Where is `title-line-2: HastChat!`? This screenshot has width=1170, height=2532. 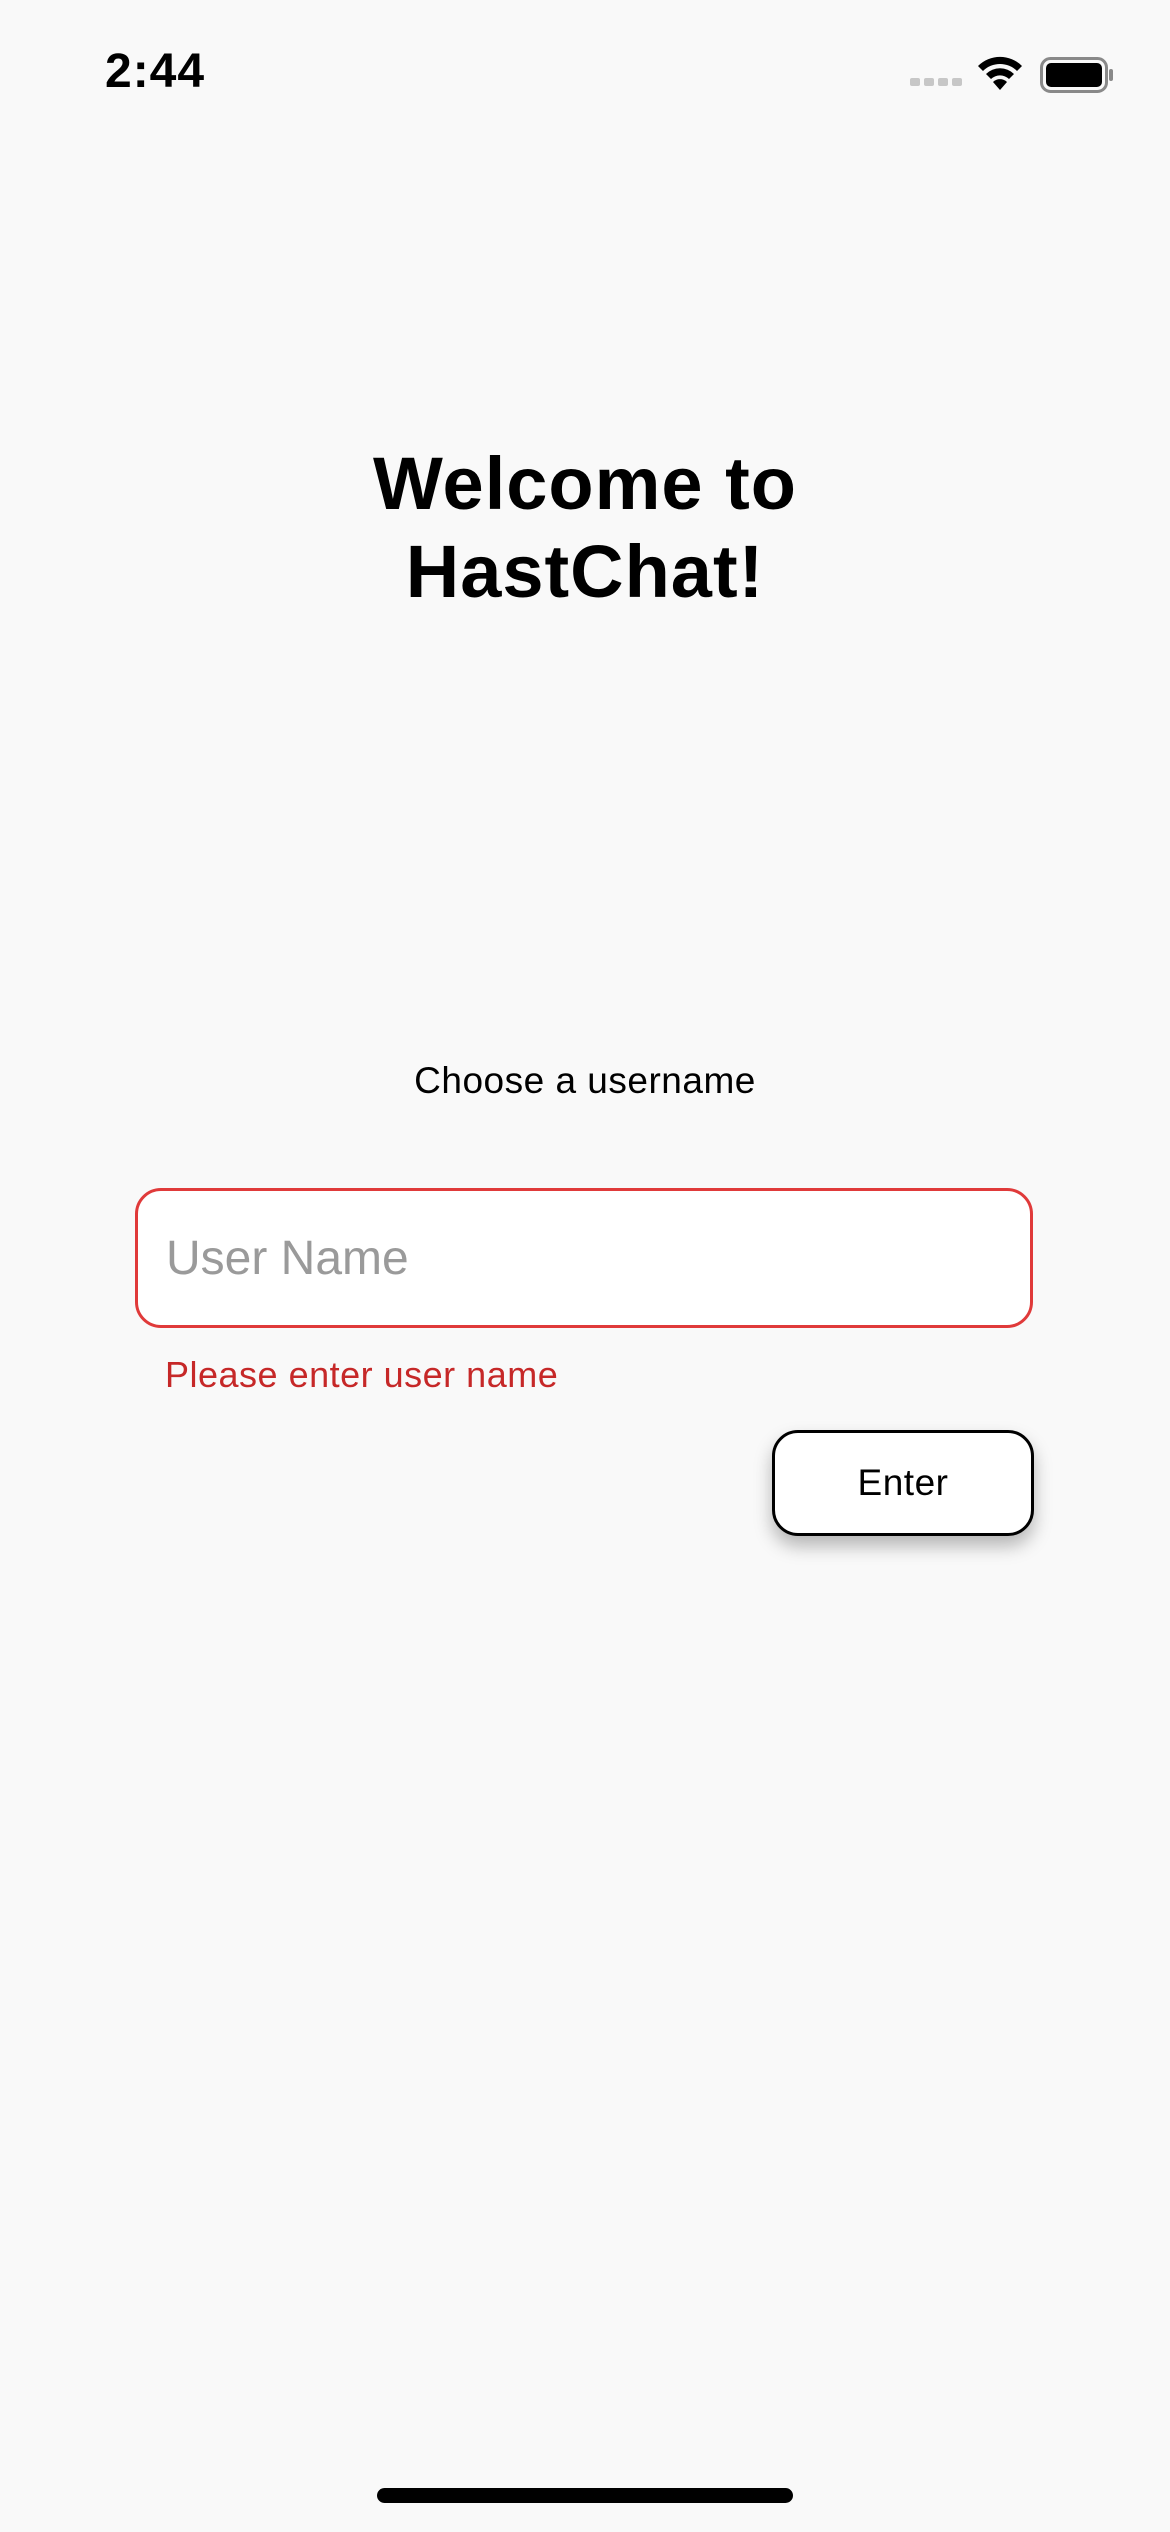 title-line-2: HastChat! is located at coordinates (585, 571).